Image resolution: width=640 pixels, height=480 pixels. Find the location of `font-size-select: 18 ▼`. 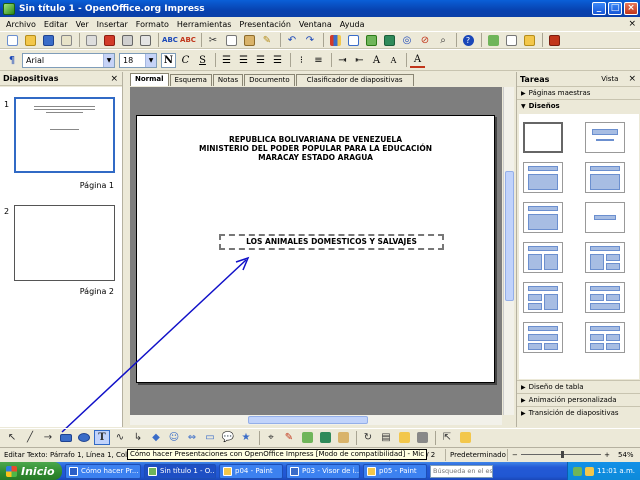

font-size-select: 18 ▼ is located at coordinates (138, 60).